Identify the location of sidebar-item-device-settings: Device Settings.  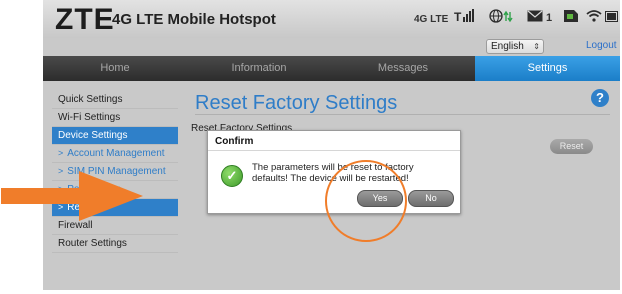
(115, 136).